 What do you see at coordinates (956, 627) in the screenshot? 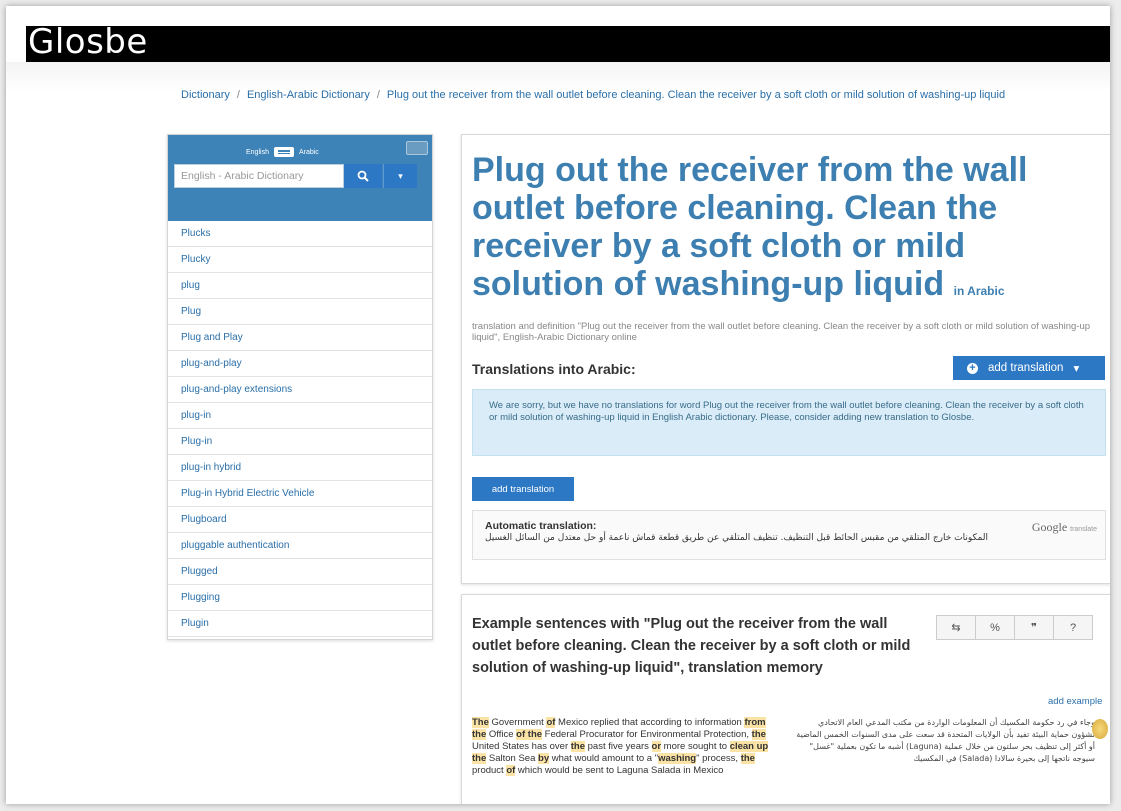
I see `refresh-icon: ⇆` at bounding box center [956, 627].